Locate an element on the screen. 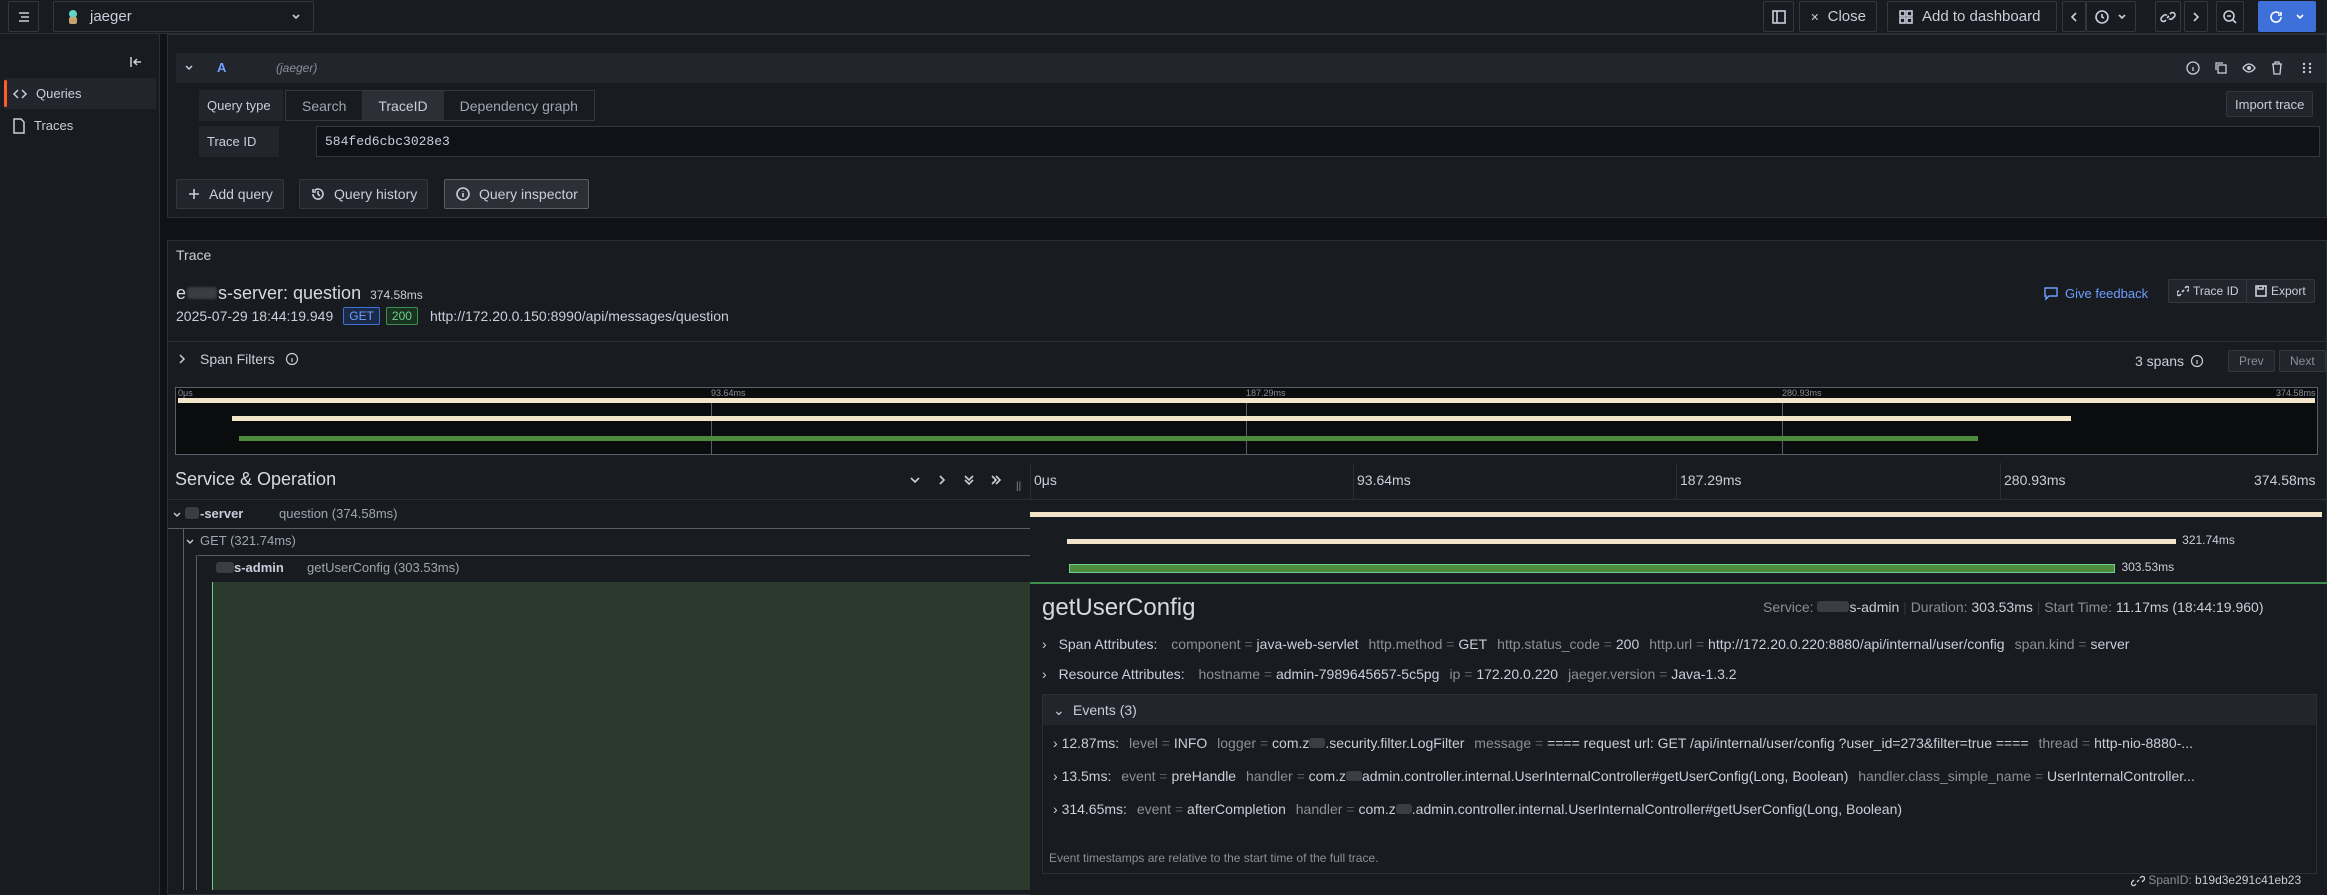 The width and height of the screenshot is (2327, 895). span-id-row: SpanID: b19d3e291c41eb23 is located at coordinates (2215, 880).